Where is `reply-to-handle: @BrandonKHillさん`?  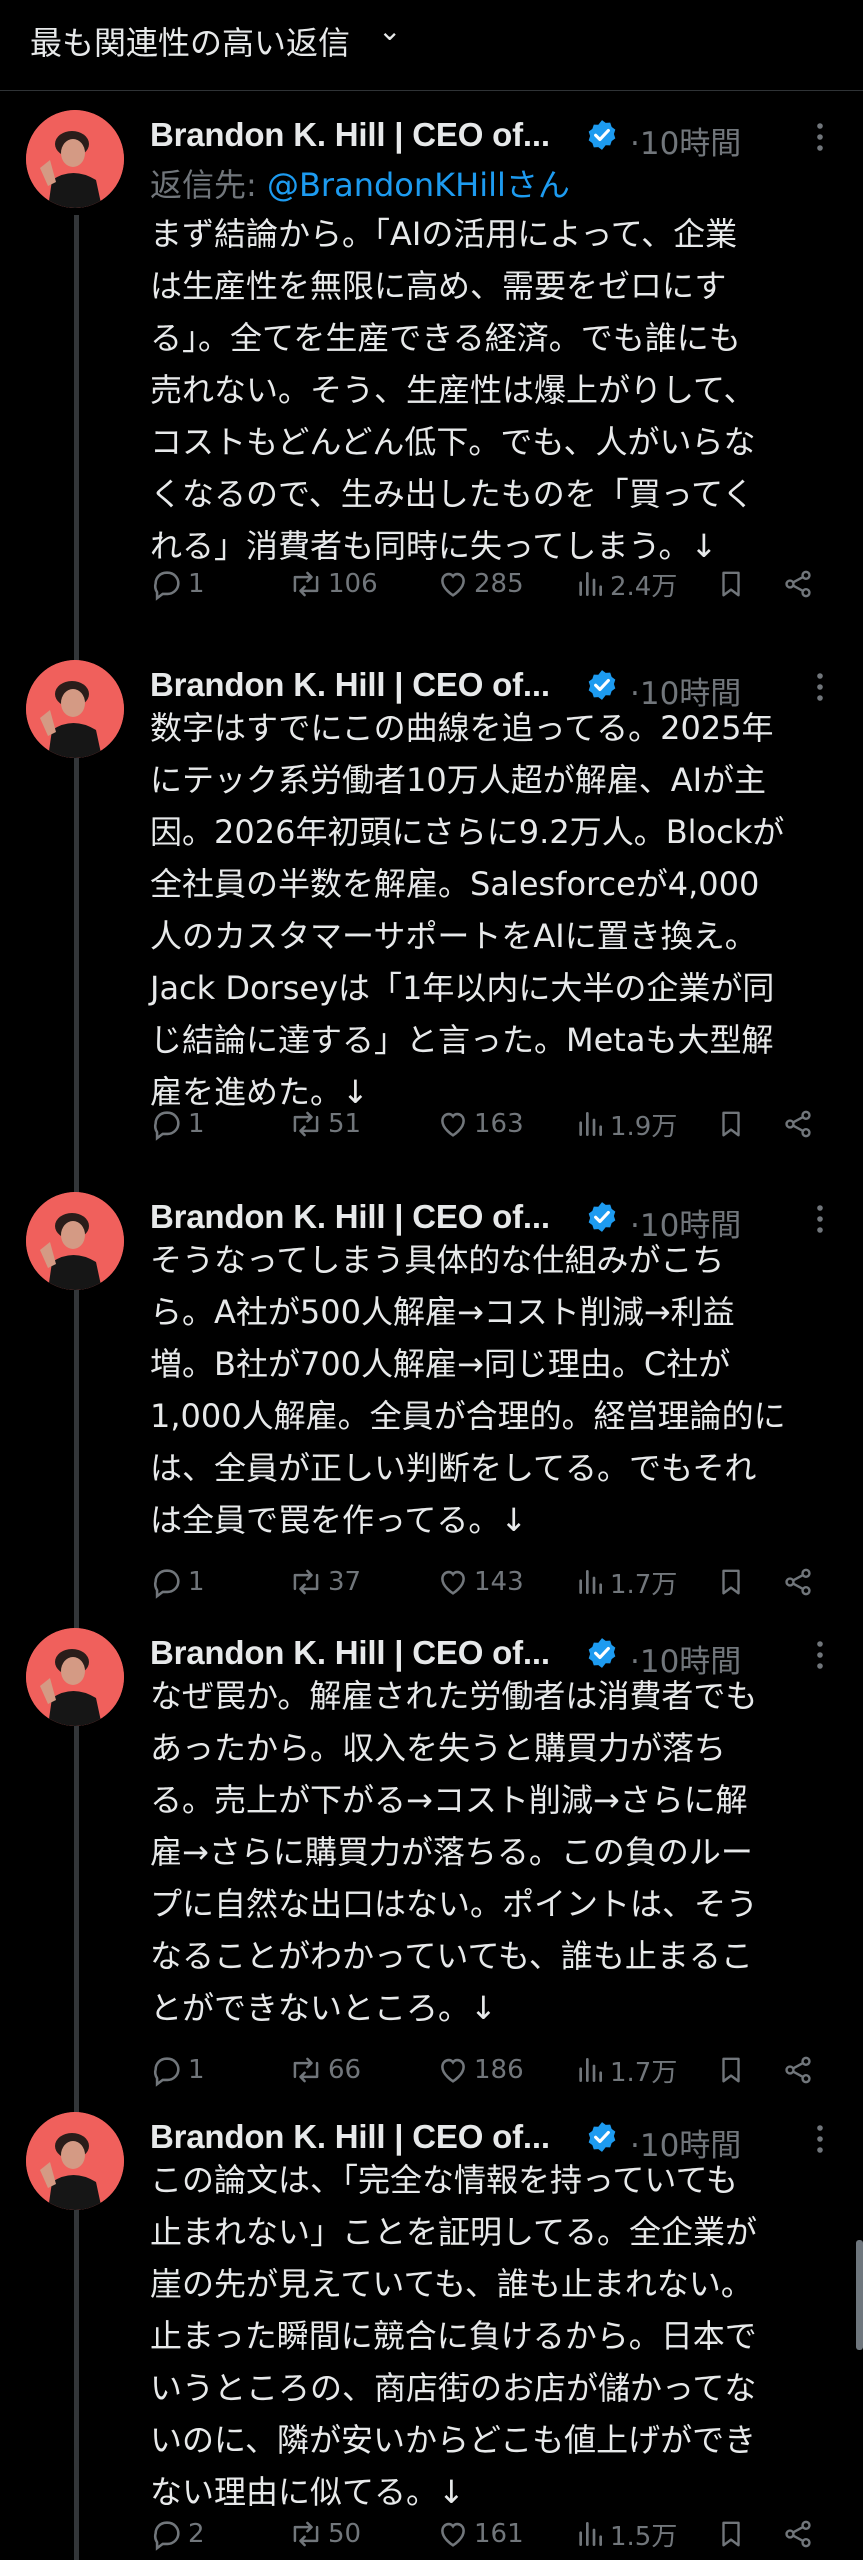 reply-to-handle: @BrandonKHillさん is located at coordinates (418, 185).